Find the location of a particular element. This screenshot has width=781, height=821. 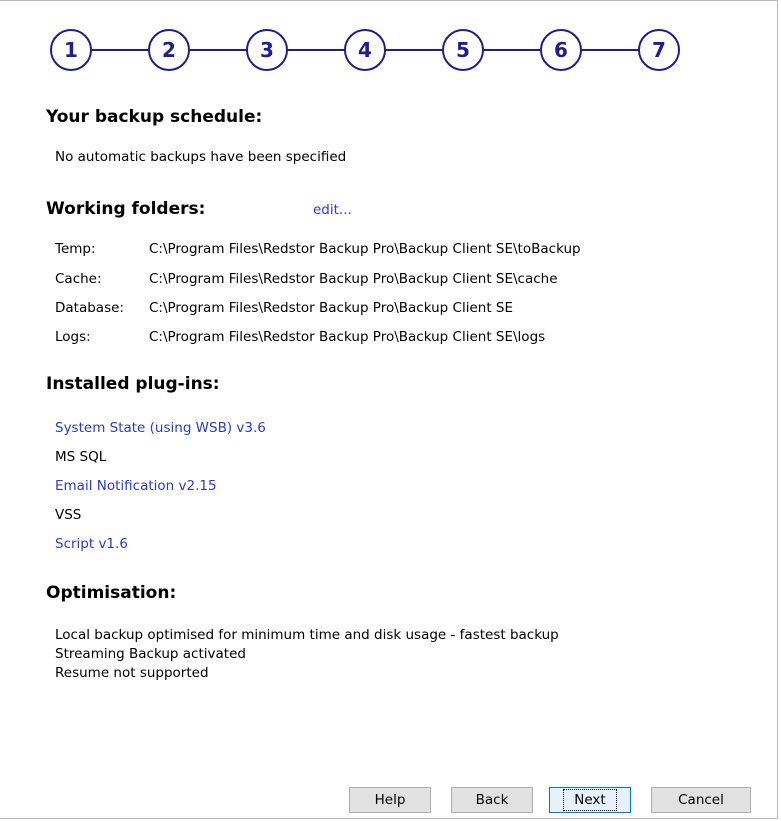

step-6: 6 is located at coordinates (561, 50).